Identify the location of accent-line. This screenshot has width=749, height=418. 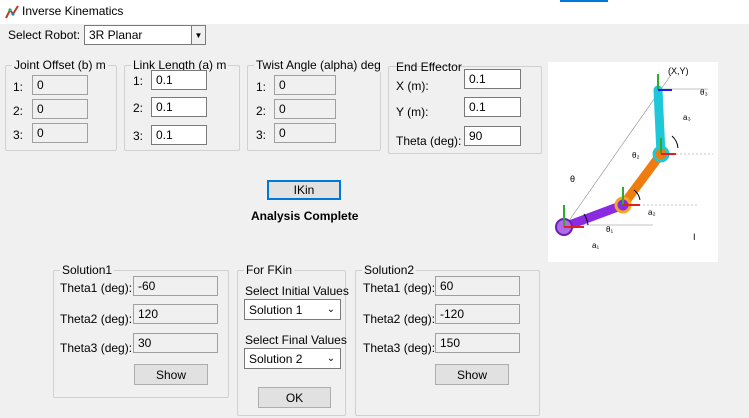
(584, 1).